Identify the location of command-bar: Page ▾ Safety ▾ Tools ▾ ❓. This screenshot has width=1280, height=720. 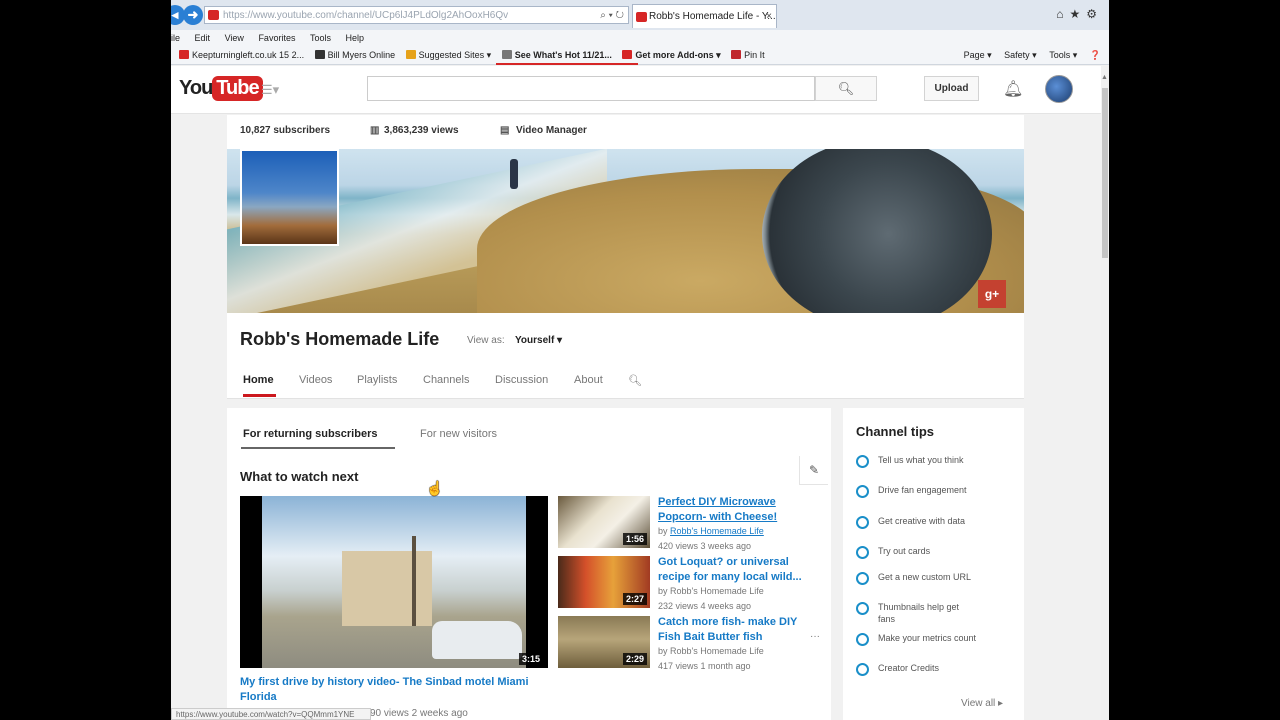
(1027, 55).